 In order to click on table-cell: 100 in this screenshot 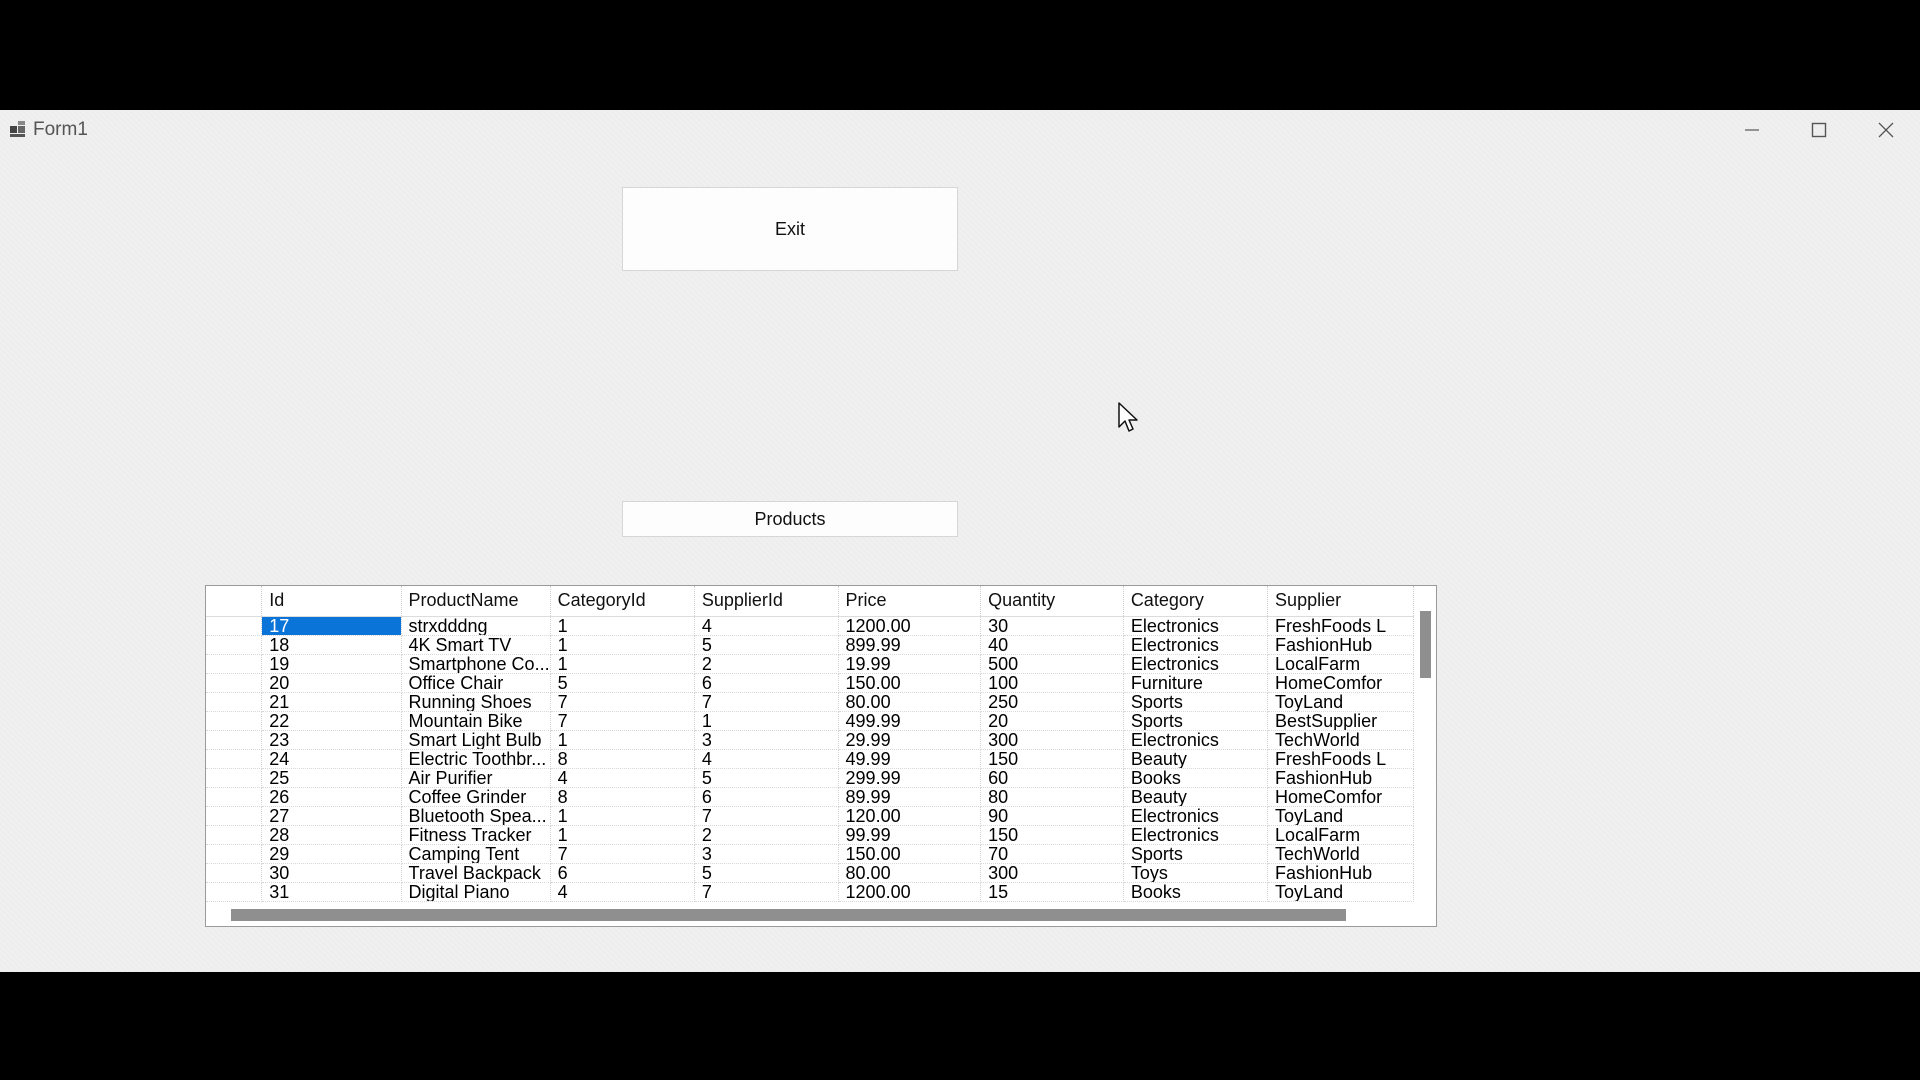, I will do `click(1052, 683)`.